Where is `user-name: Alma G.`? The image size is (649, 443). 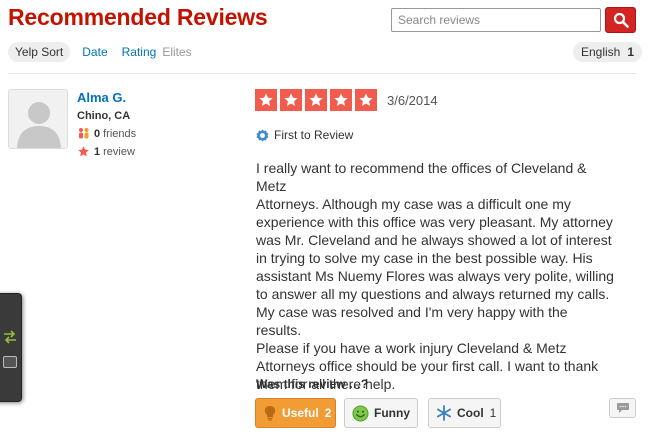 user-name: Alma G. is located at coordinates (101, 97).